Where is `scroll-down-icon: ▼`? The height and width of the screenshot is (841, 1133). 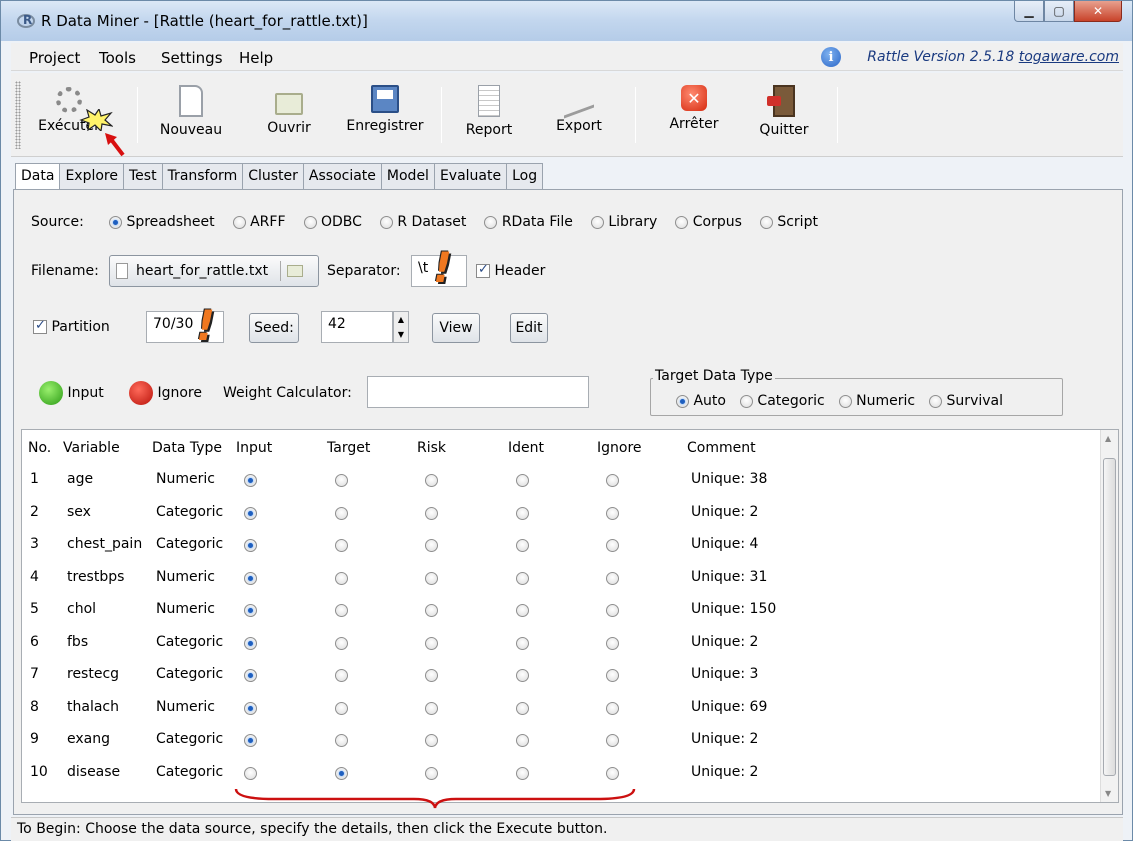
scroll-down-icon: ▼ is located at coordinates (1108, 793).